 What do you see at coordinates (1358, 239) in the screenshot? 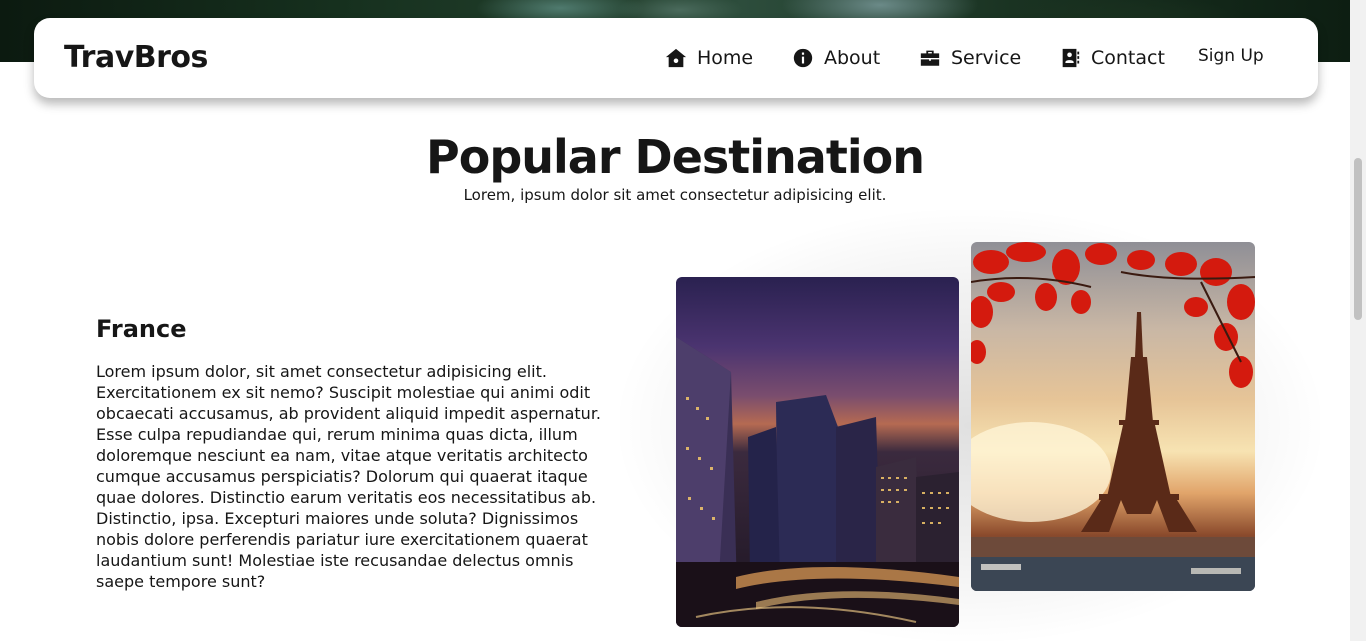
I see `scrollbar-thumb` at bounding box center [1358, 239].